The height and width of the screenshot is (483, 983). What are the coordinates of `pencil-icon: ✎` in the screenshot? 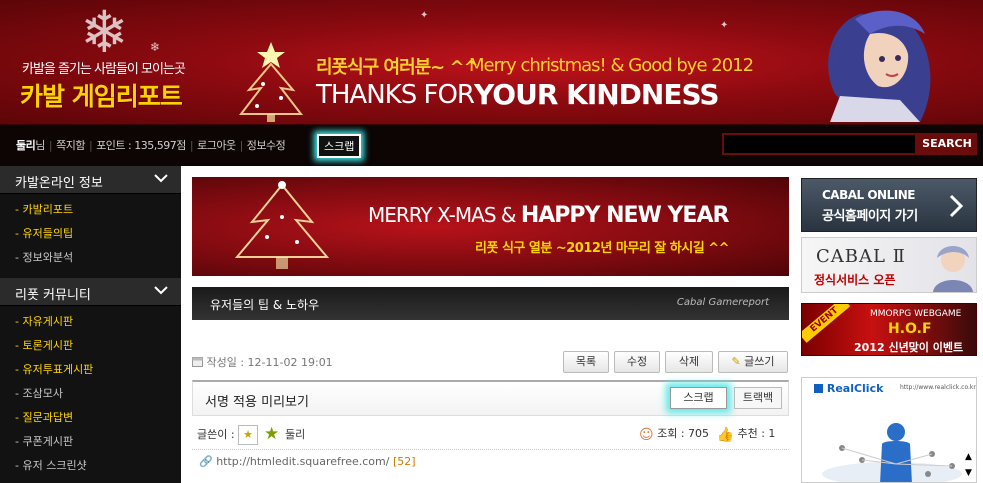 It's located at (736, 361).